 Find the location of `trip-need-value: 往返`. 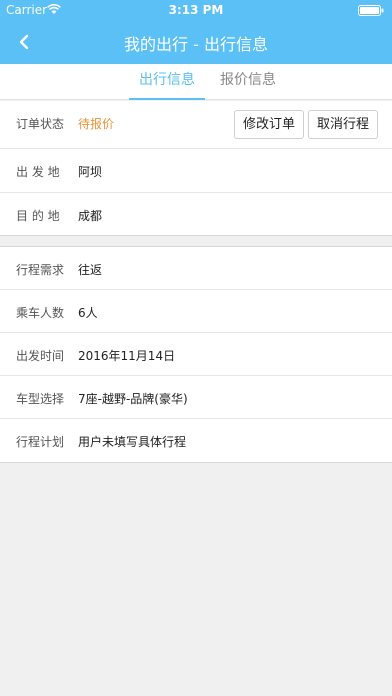

trip-need-value: 往返 is located at coordinates (90, 270).